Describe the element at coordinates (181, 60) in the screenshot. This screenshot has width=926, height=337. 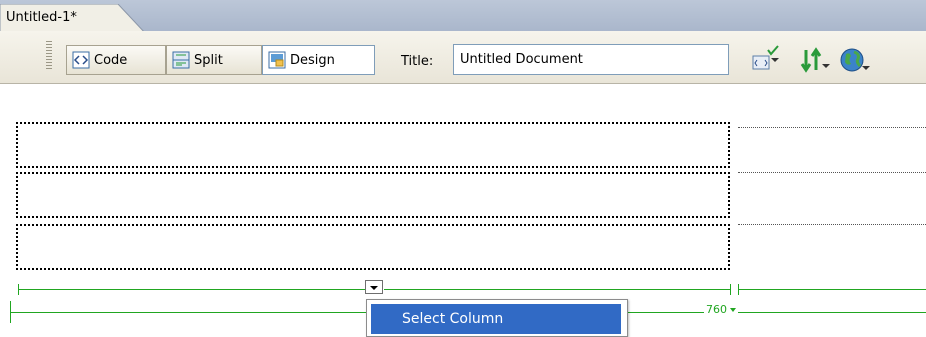
I see `split-icon` at that location.